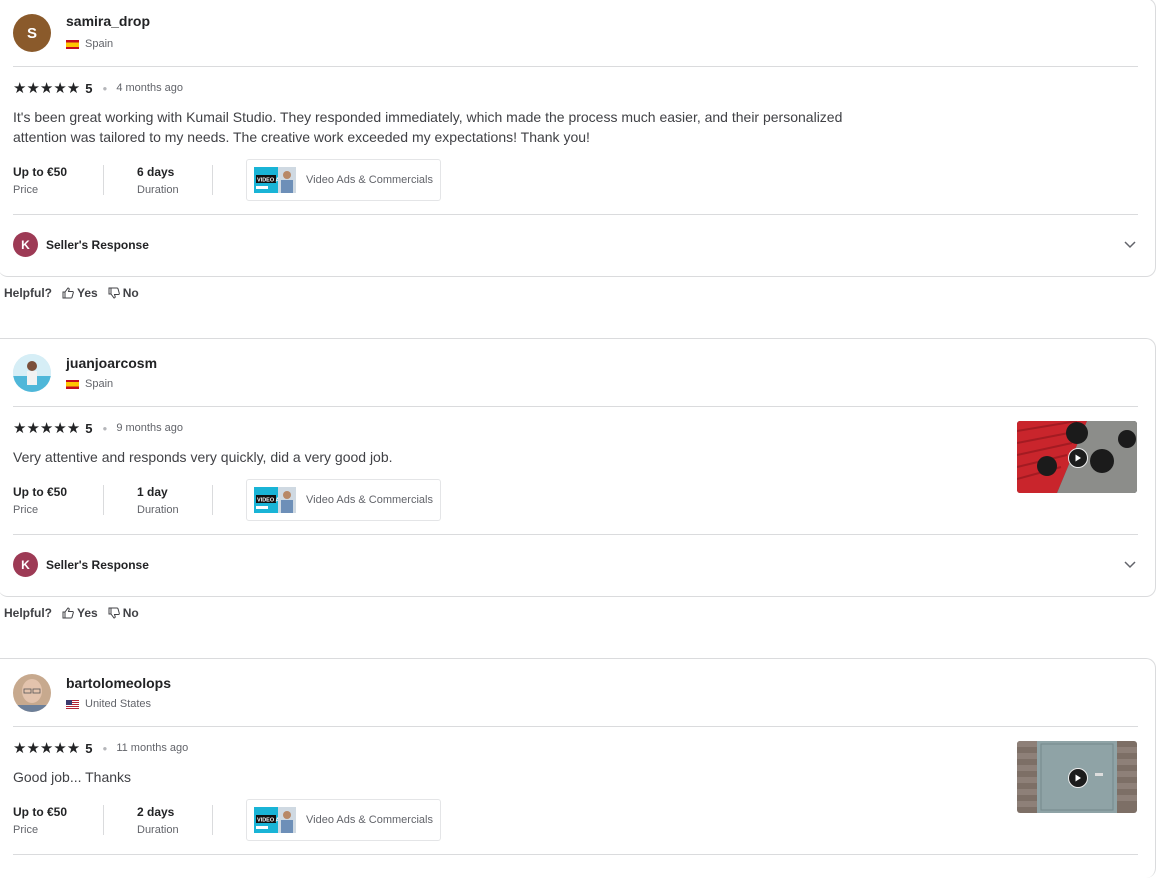 This screenshot has height=878, width=1156. I want to click on price-label: Price, so click(26, 829).